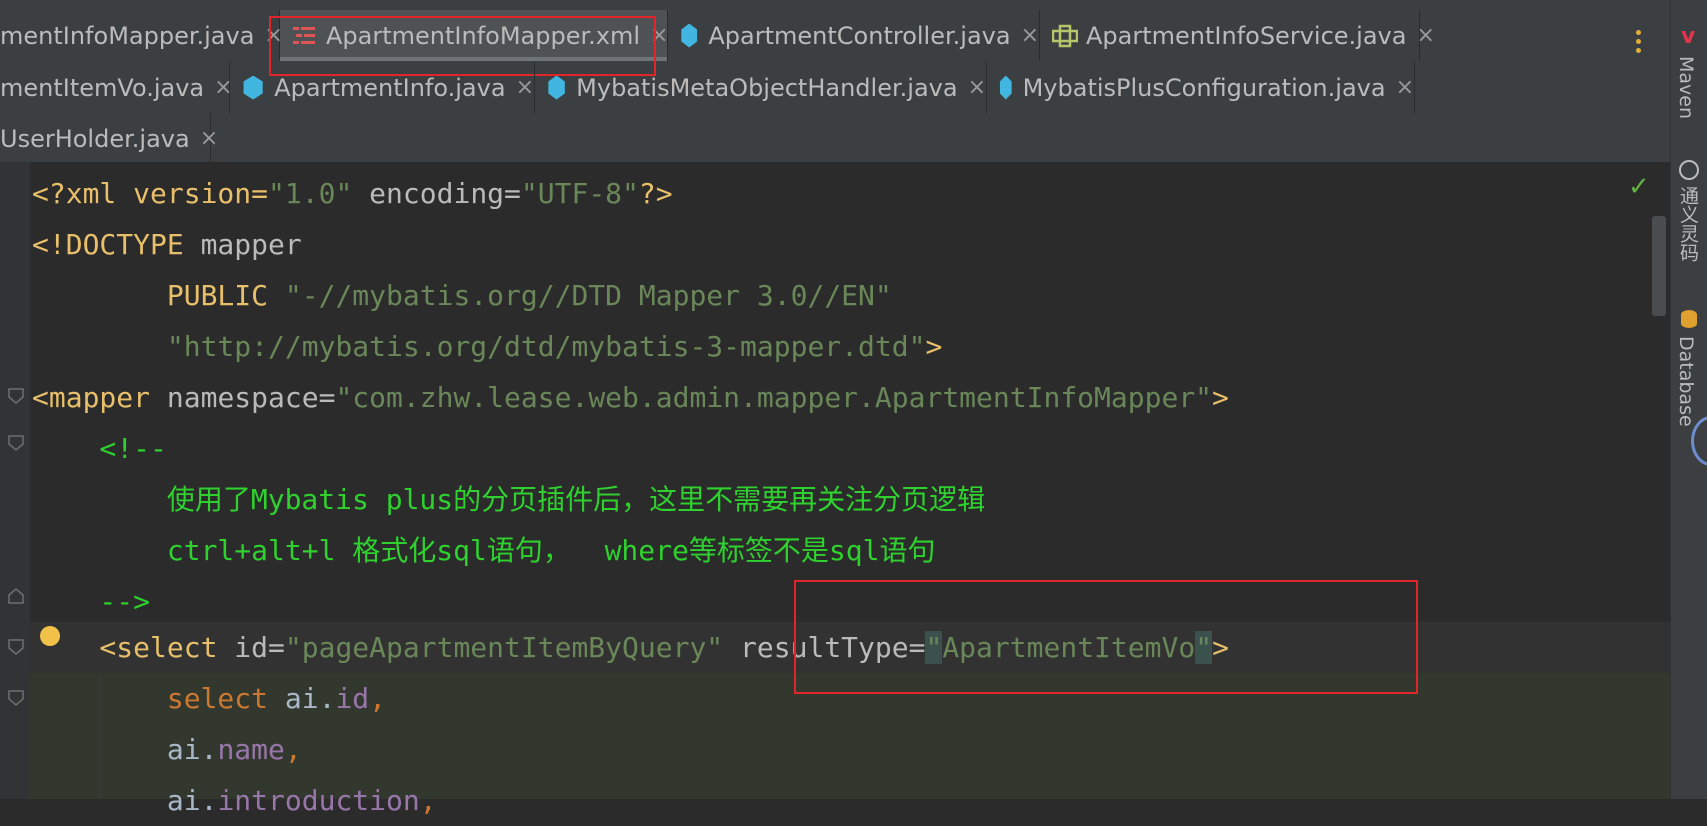  I want to click on interface-icon, so click(1065, 36).